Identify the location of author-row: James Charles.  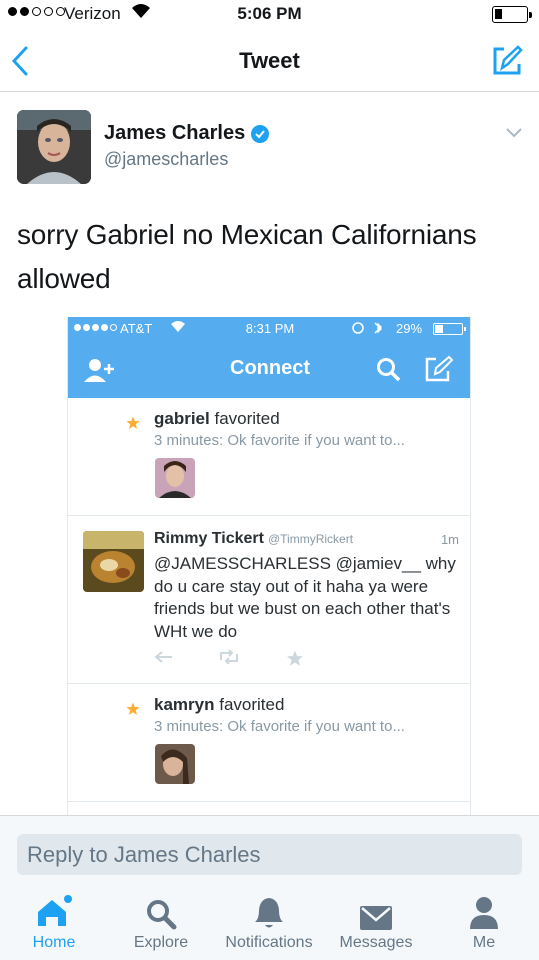
(187, 133).